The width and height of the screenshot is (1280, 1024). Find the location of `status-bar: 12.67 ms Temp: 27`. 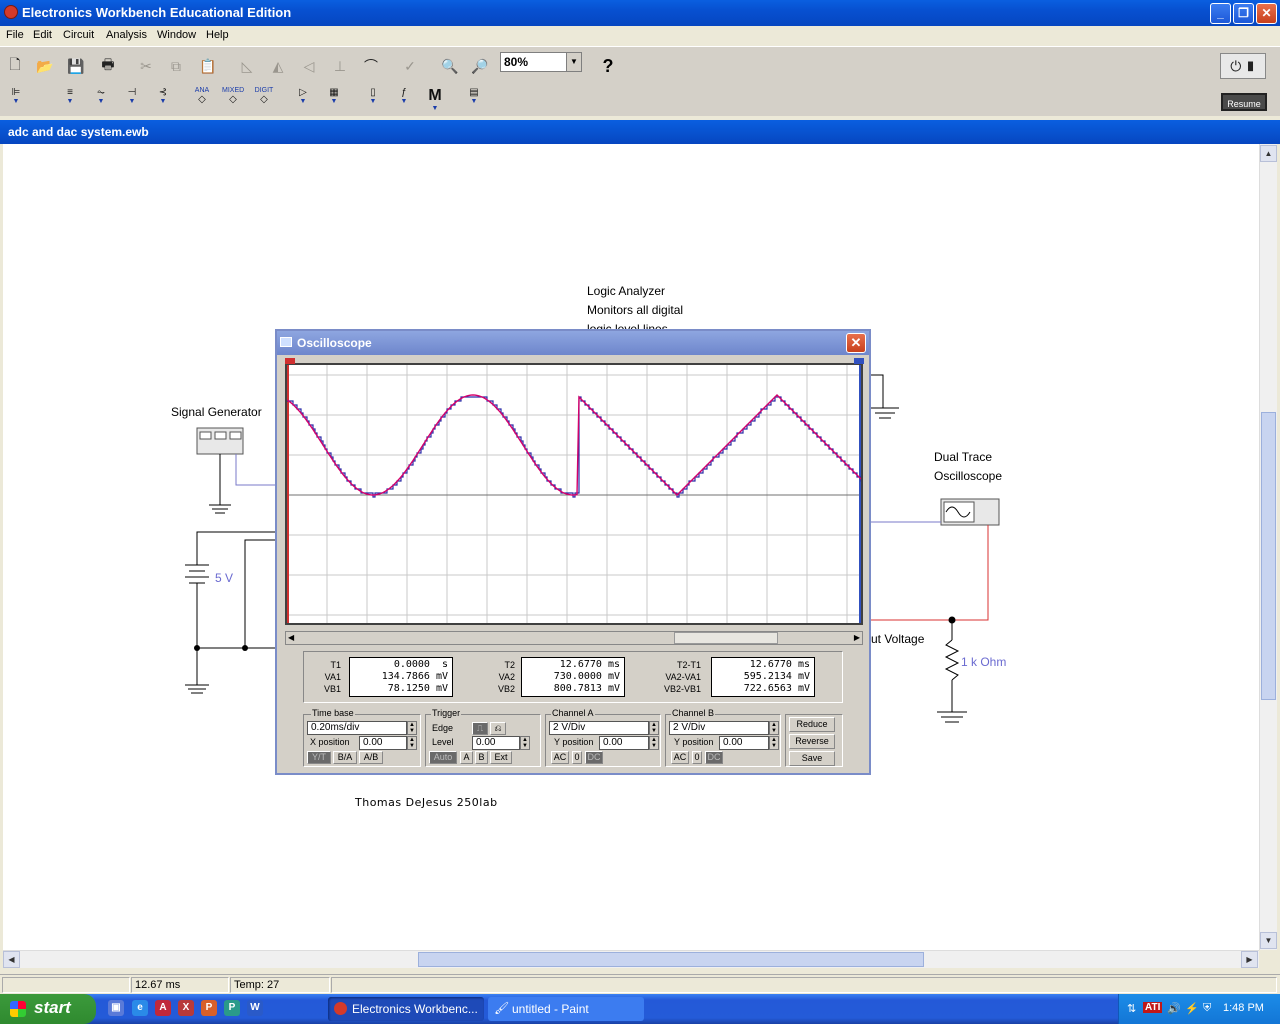

status-bar: 12.67 ms Temp: 27 is located at coordinates (640, 984).